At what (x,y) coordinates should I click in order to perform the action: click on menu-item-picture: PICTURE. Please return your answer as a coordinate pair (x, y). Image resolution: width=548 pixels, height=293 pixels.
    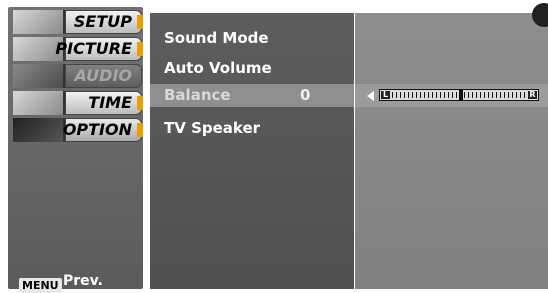
    Looking at the image, I should click on (78, 49).